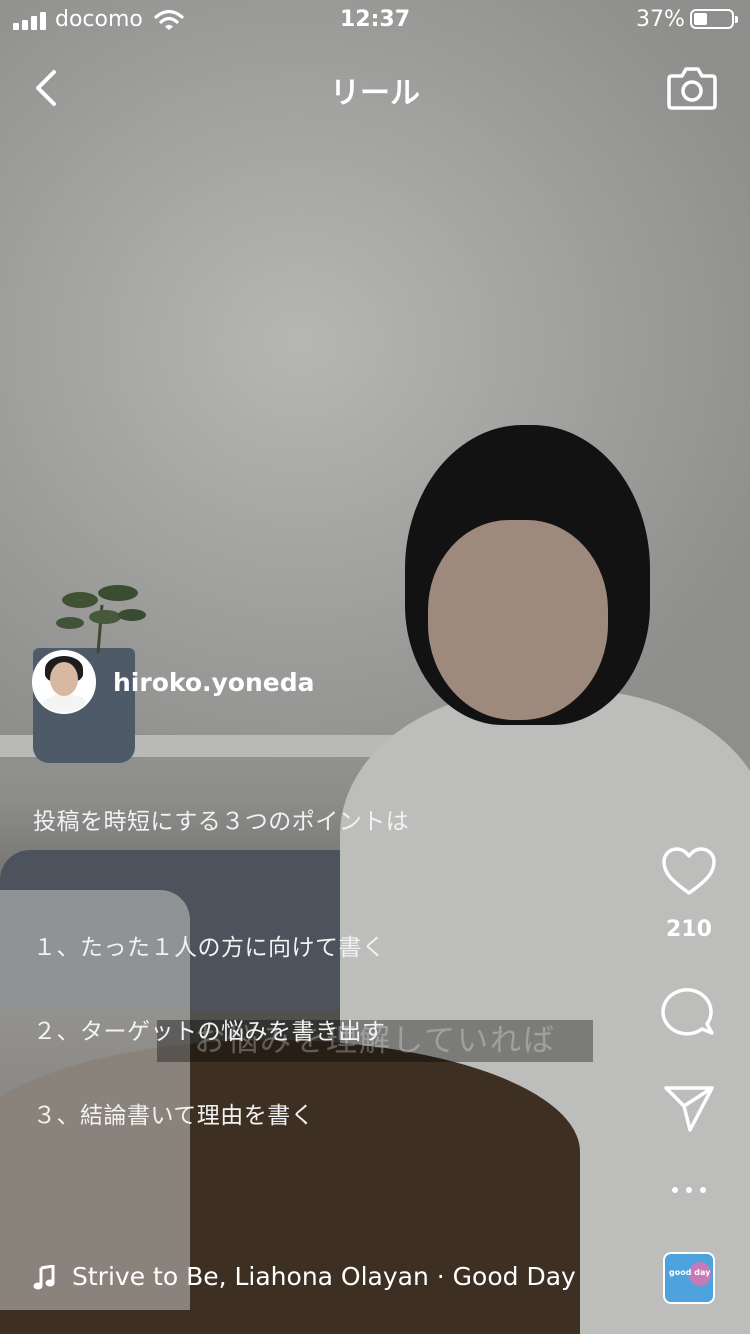 Image resolution: width=750 pixels, height=1334 pixels. I want to click on video-plant, so click(101, 619).